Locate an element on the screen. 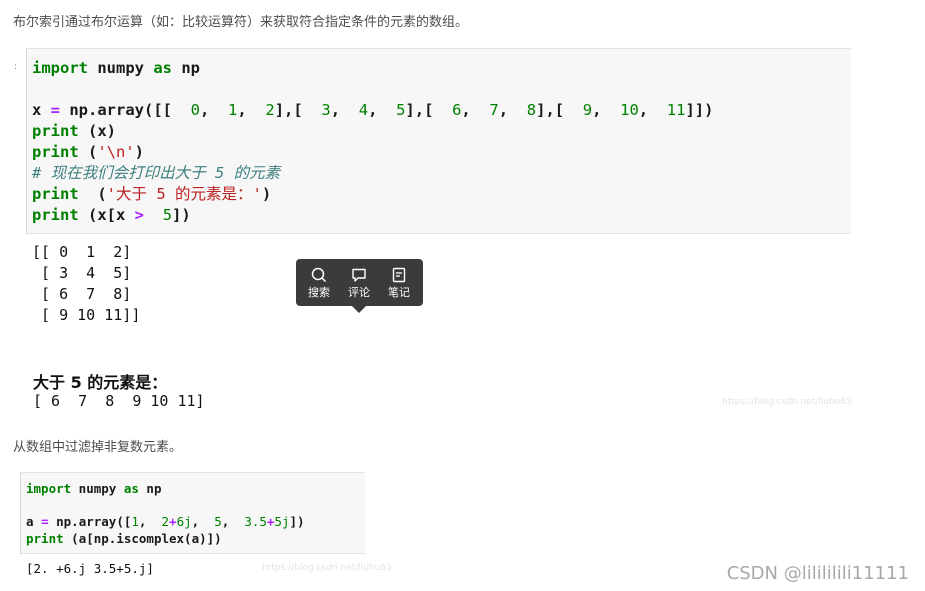  note-button: 笔记 is located at coordinates (399, 284).